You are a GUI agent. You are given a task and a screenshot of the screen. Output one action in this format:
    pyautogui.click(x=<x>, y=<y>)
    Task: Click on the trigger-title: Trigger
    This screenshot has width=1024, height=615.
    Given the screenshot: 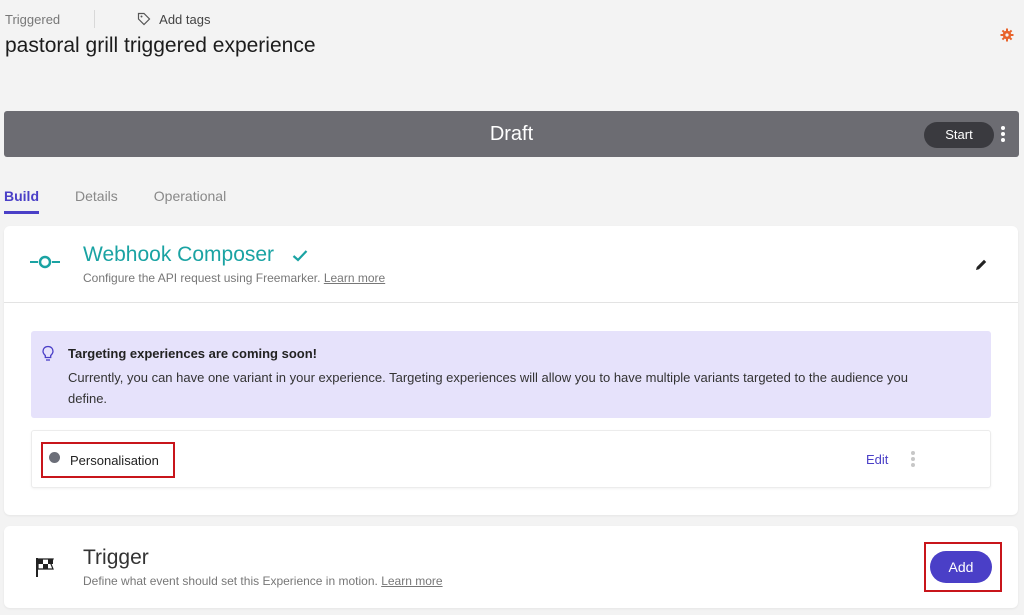 What is the action you would take?
    pyautogui.click(x=116, y=557)
    